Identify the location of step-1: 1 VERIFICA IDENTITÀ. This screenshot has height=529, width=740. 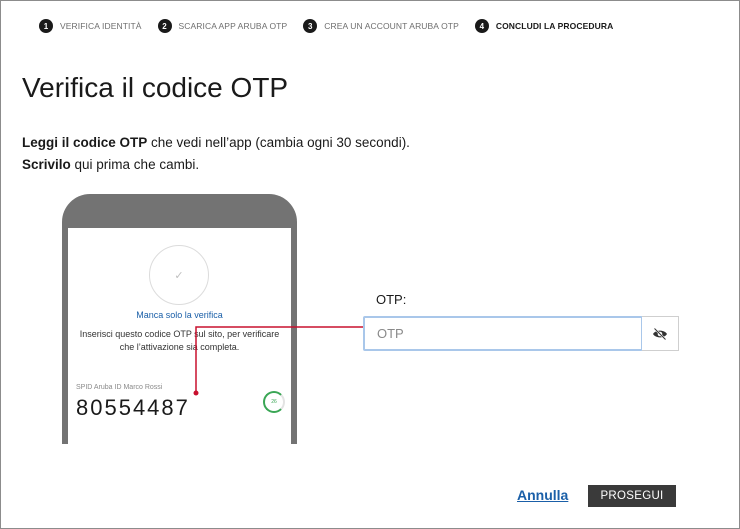
(90, 26).